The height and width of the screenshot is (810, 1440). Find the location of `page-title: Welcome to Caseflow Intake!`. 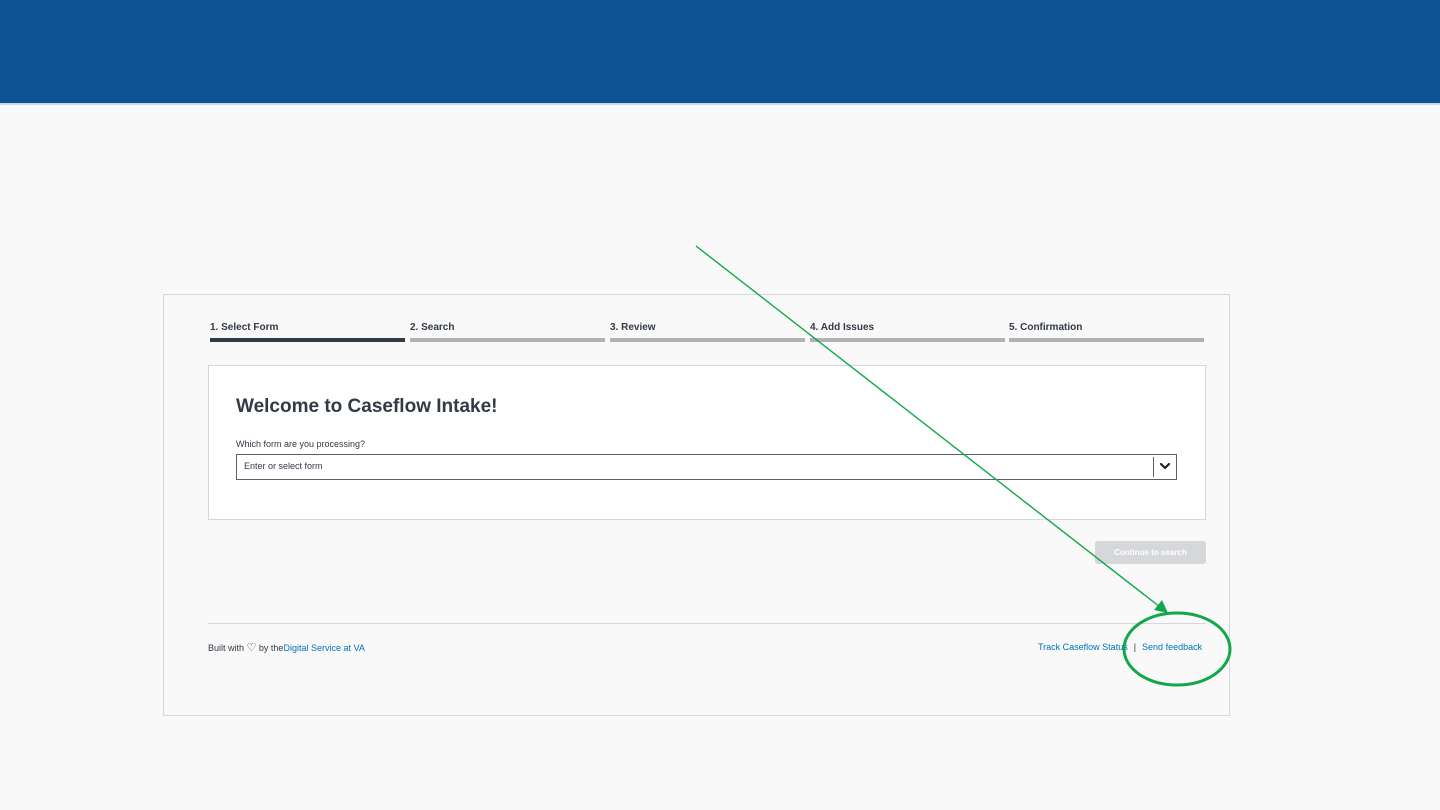

page-title: Welcome to Caseflow Intake! is located at coordinates (367, 406).